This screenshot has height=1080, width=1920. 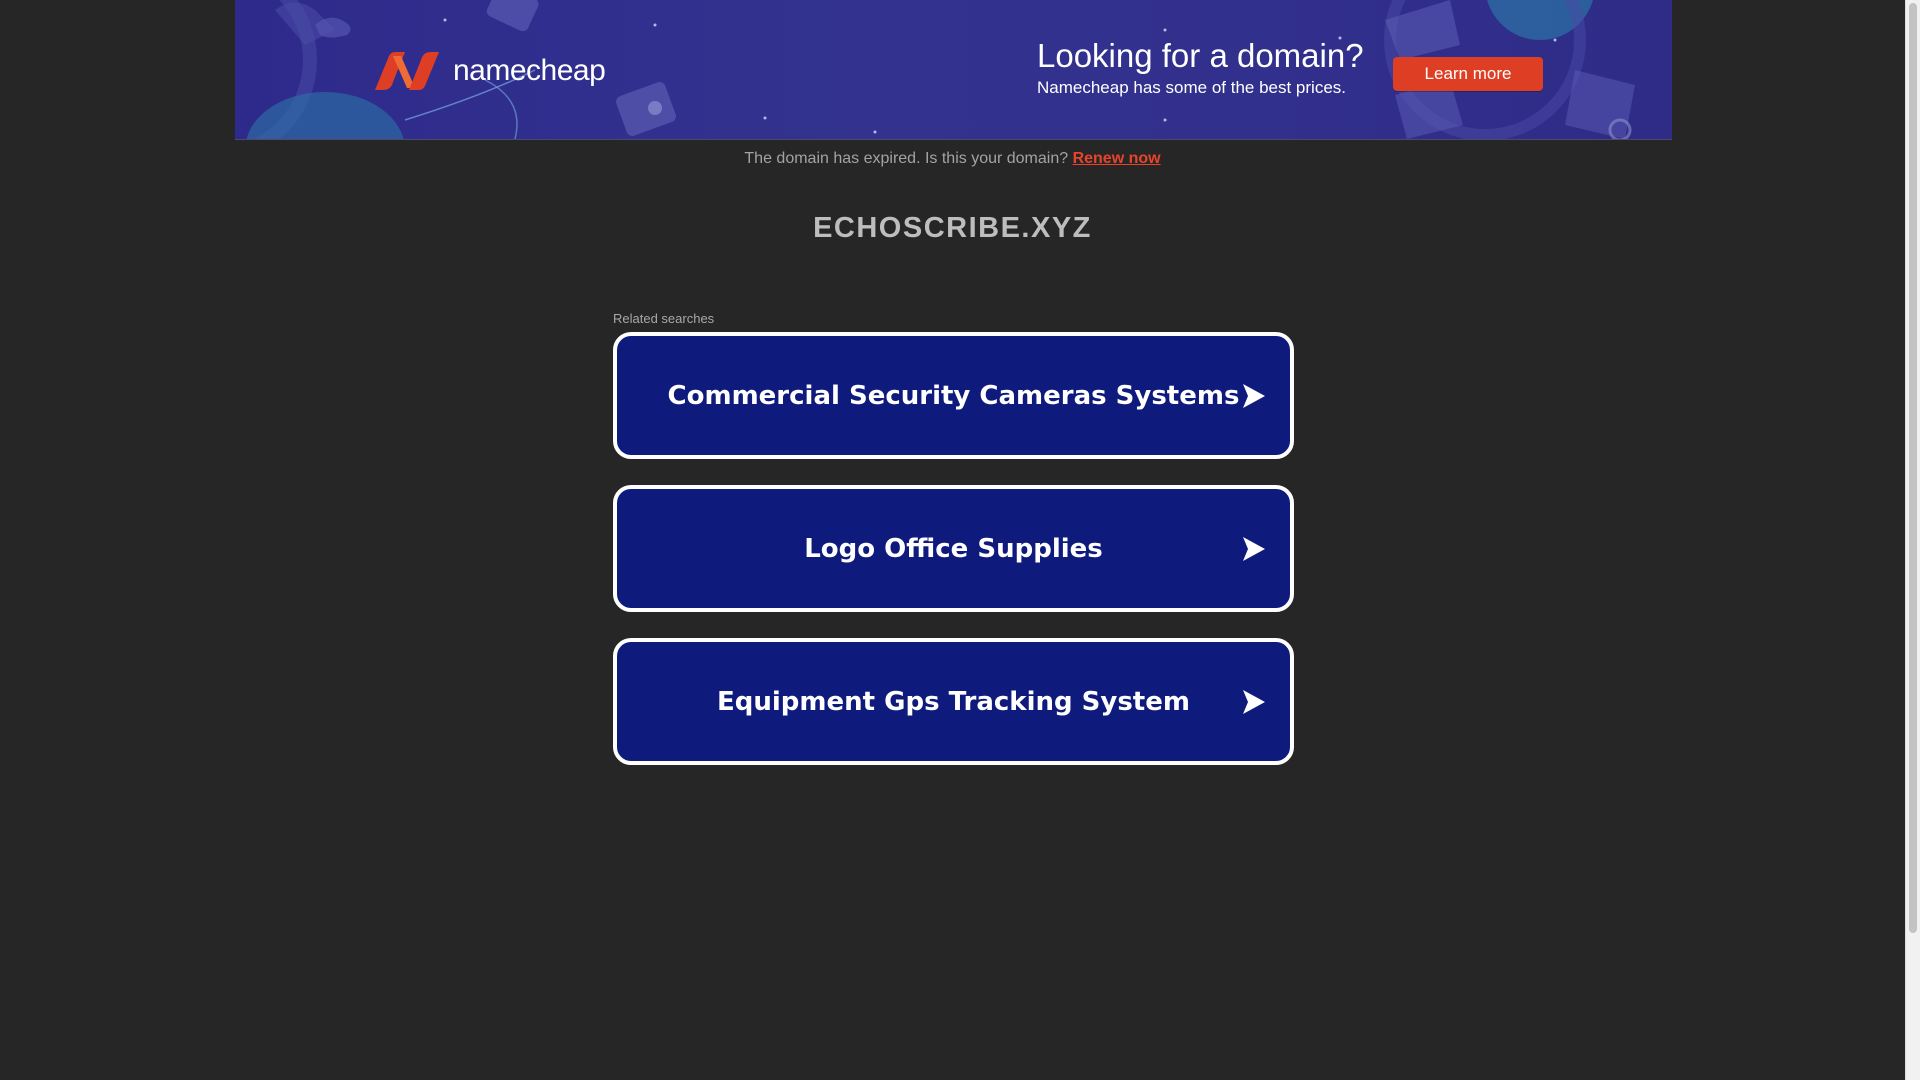 I want to click on related-search-button-commercial-security: Commercial Security Cameras Systems, so click(x=953, y=395).